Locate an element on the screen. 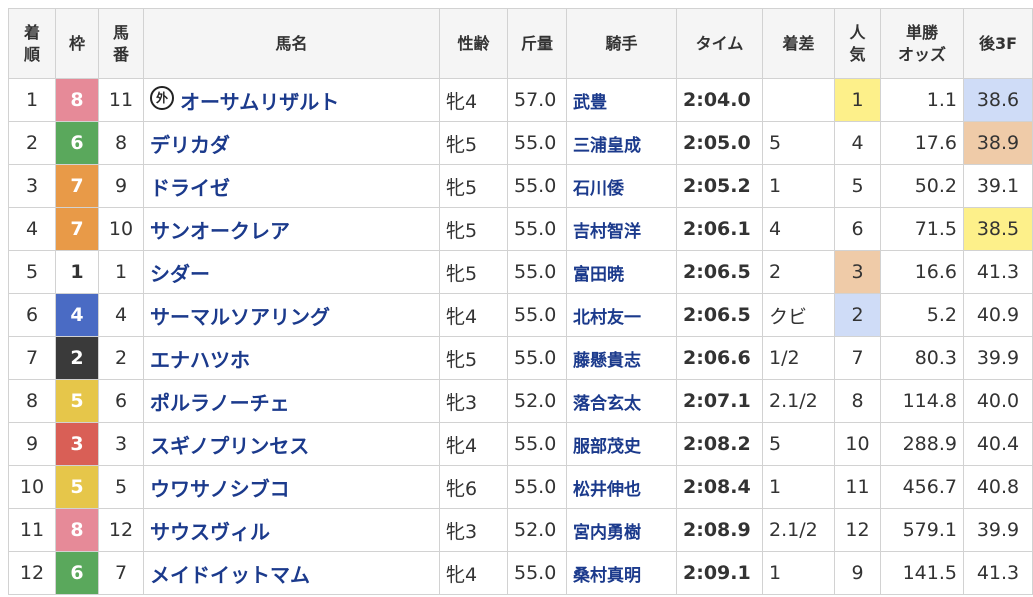 The image size is (1033, 597). sex-age-cell: 牝5 is located at coordinates (473, 186).